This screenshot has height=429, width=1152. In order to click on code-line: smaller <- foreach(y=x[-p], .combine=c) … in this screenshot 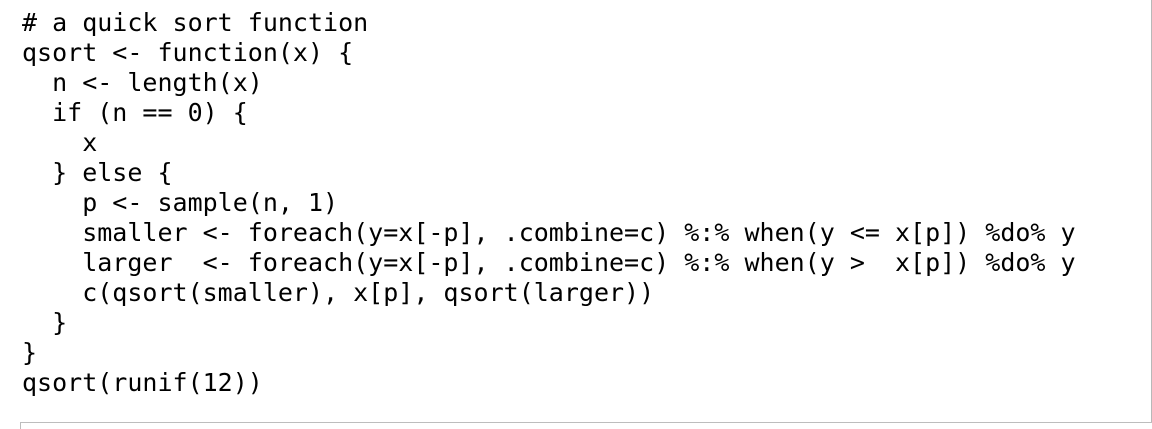, I will do `click(549, 232)`.